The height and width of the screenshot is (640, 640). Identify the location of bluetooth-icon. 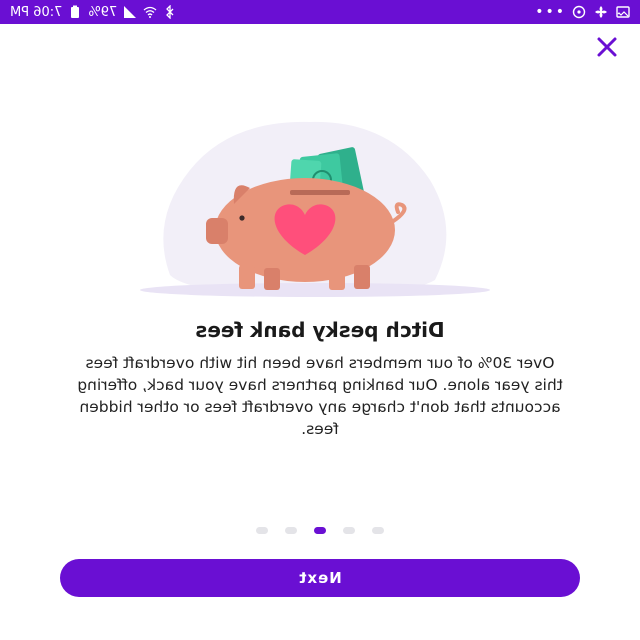
(170, 12).